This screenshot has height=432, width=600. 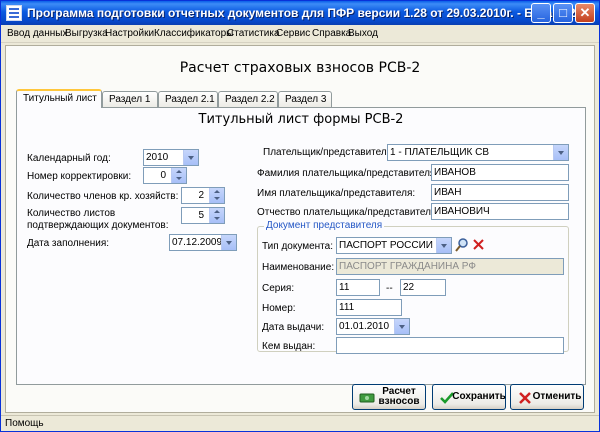 I want to click on menu-data-entry: Ввод данных, so click(x=37, y=33).